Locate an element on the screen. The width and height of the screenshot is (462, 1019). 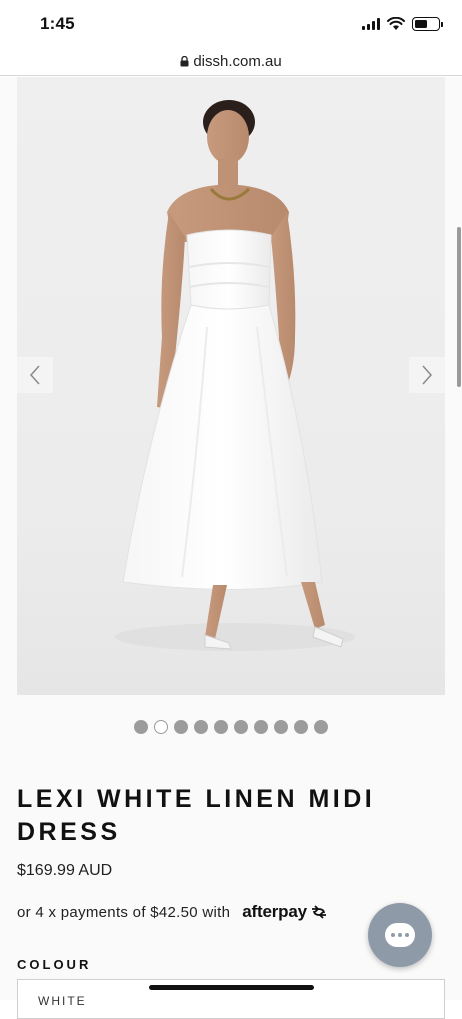
chat-button is located at coordinates (400, 935).